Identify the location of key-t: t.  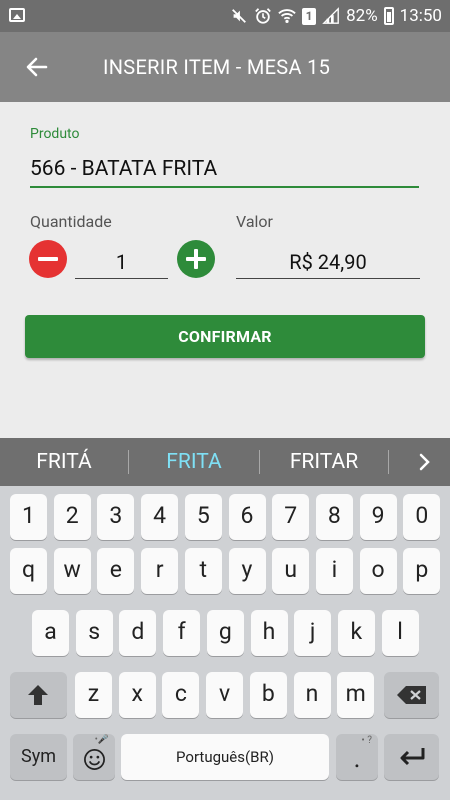
(203, 571).